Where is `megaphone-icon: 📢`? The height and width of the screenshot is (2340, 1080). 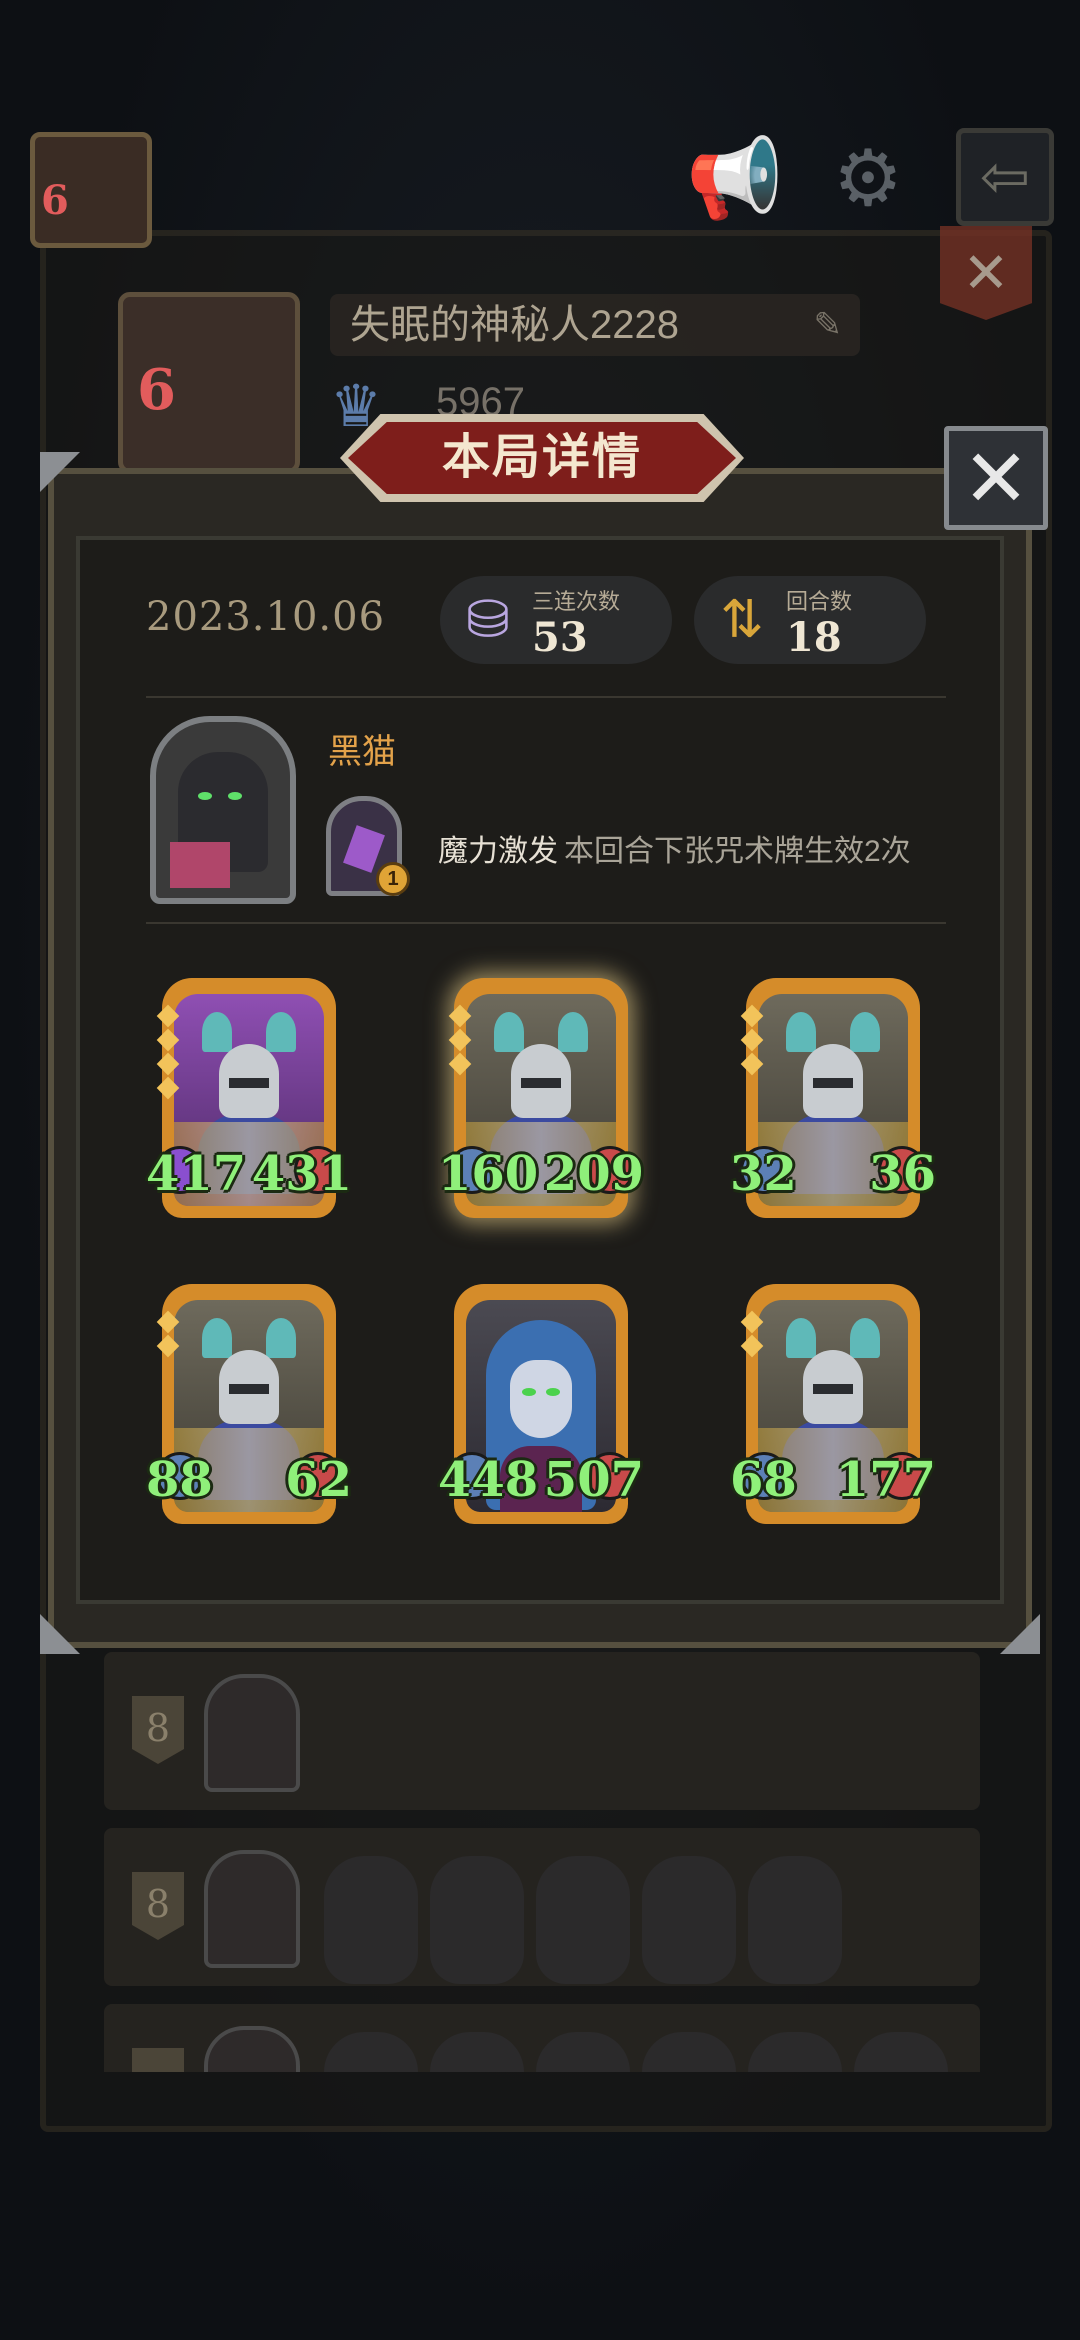 megaphone-icon: 📢 is located at coordinates (734, 178).